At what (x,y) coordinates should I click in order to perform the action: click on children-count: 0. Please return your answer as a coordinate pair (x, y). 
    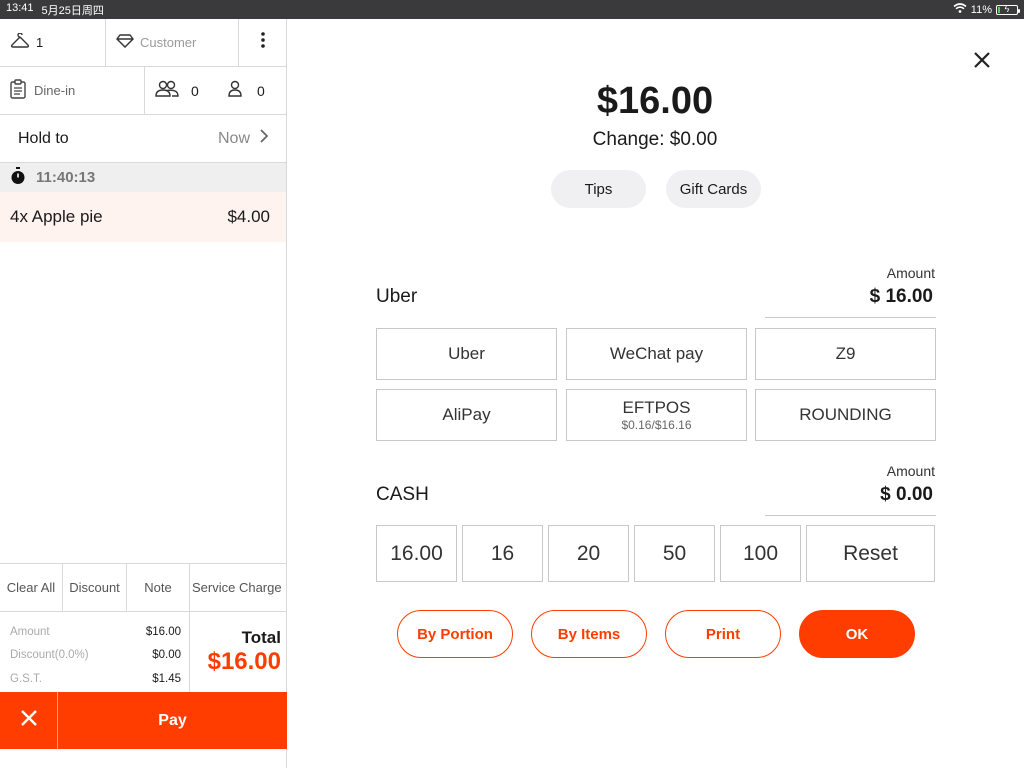
    Looking at the image, I should click on (261, 90).